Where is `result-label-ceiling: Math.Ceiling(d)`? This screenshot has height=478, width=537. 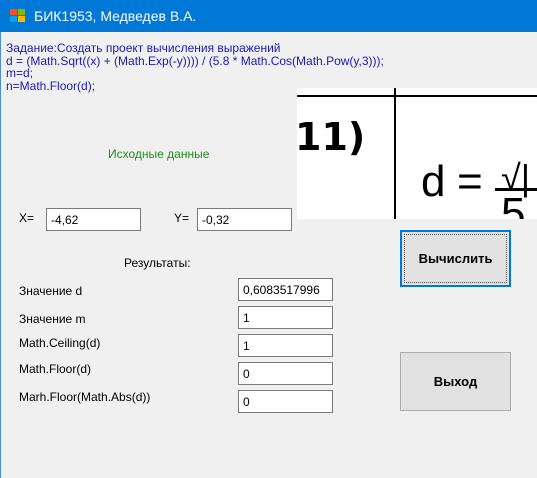 result-label-ceiling: Math.Ceiling(d) is located at coordinates (60, 343).